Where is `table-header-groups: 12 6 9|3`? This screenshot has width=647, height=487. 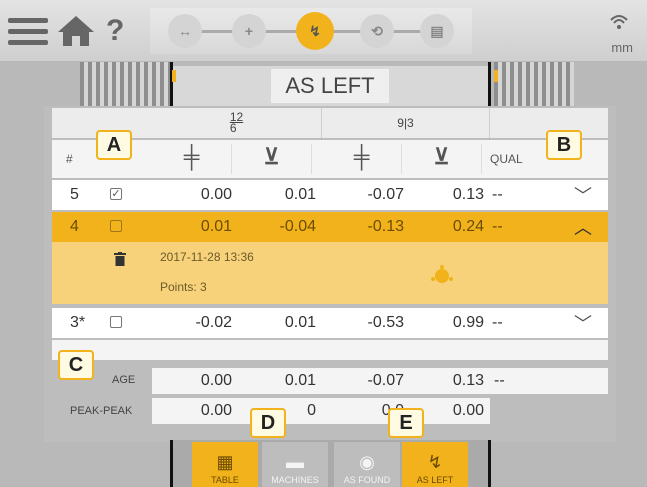
table-header-groups: 12 6 9|3 is located at coordinates (330, 123).